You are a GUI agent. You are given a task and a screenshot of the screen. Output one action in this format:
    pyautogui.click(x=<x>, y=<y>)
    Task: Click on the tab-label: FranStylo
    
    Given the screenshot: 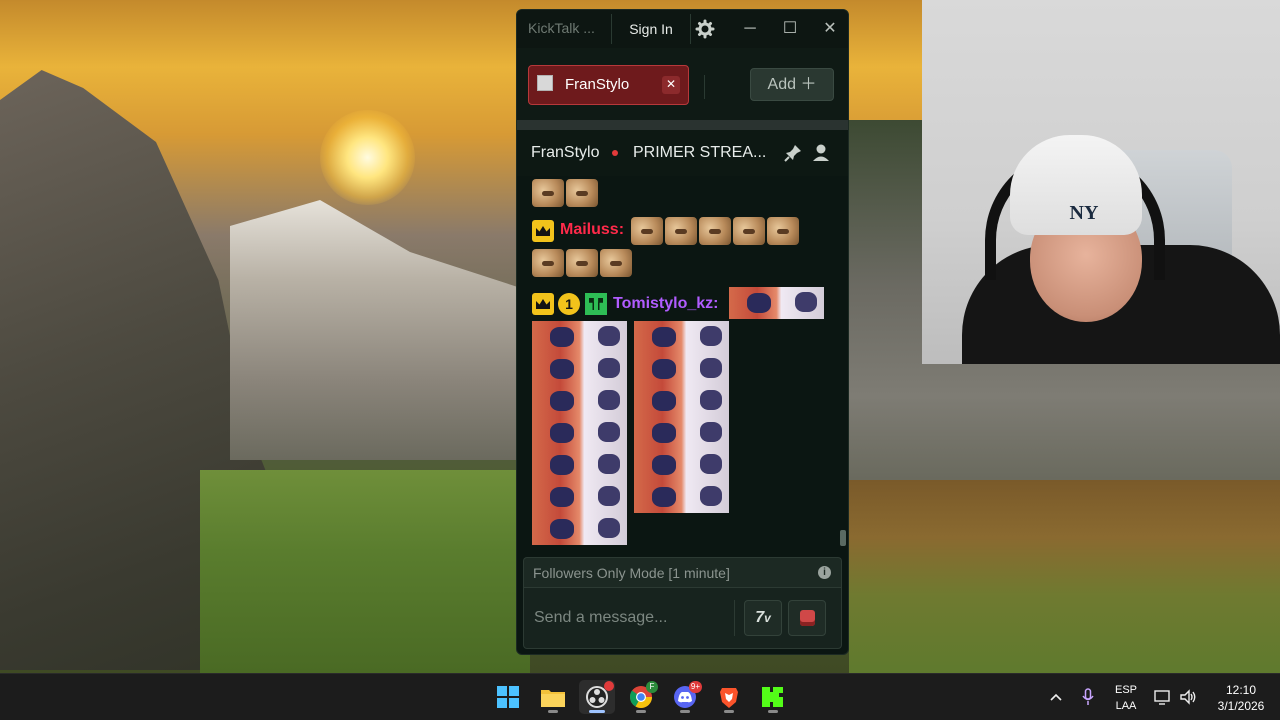 What is the action you would take?
    pyautogui.click(x=597, y=84)
    